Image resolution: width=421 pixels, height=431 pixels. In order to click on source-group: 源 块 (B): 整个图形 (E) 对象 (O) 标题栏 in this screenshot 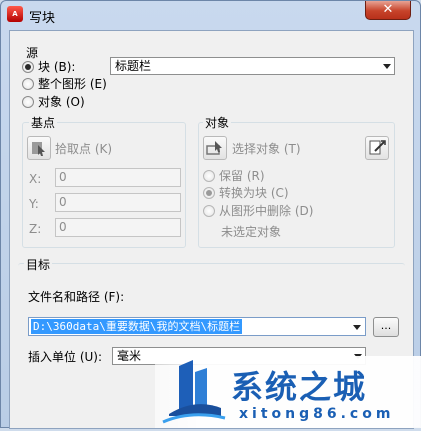, I will do `click(210, 77)`.